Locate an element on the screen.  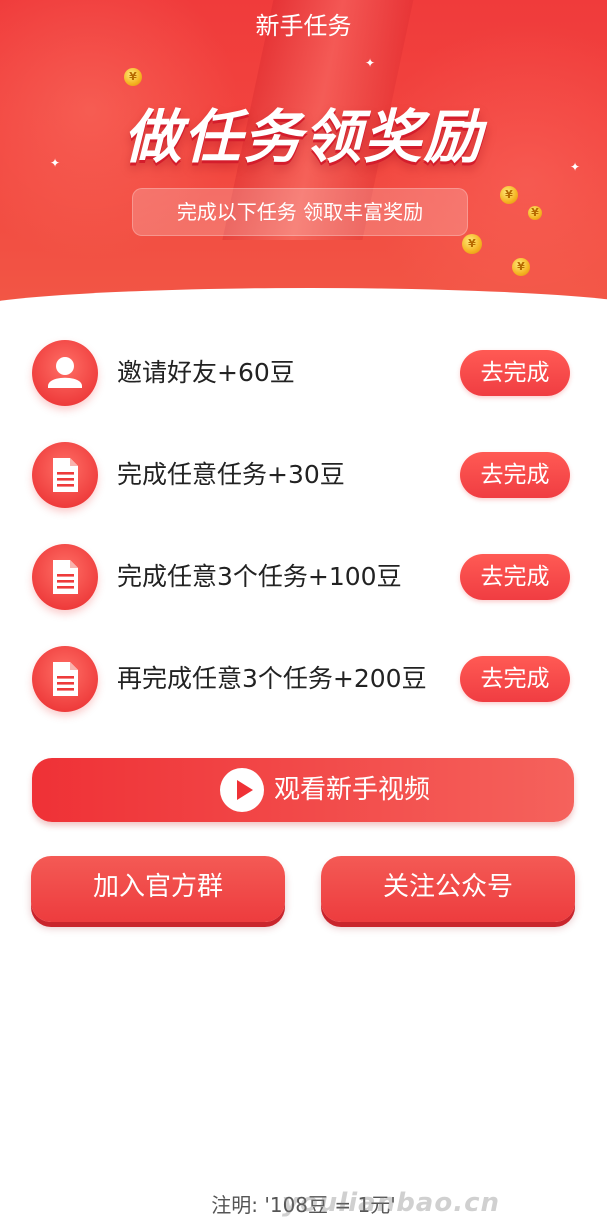
user-icon is located at coordinates (65, 373).